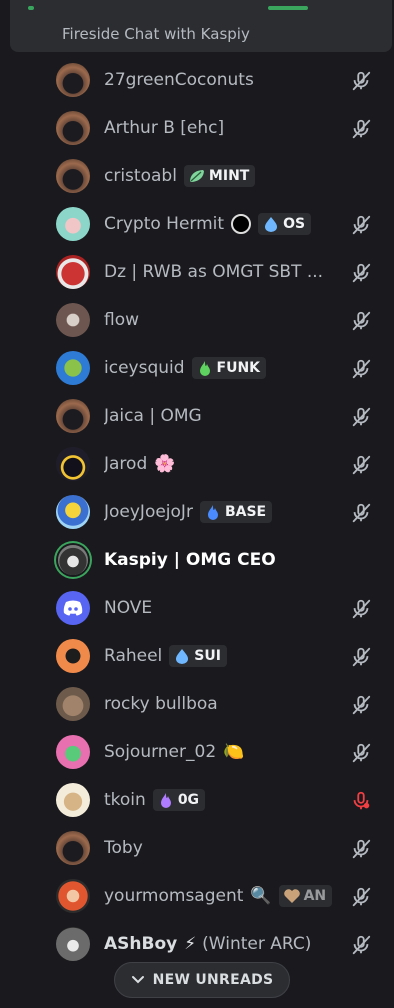  I want to click on voice-member-row: JoeyJoejoJr BASE, so click(221, 512).